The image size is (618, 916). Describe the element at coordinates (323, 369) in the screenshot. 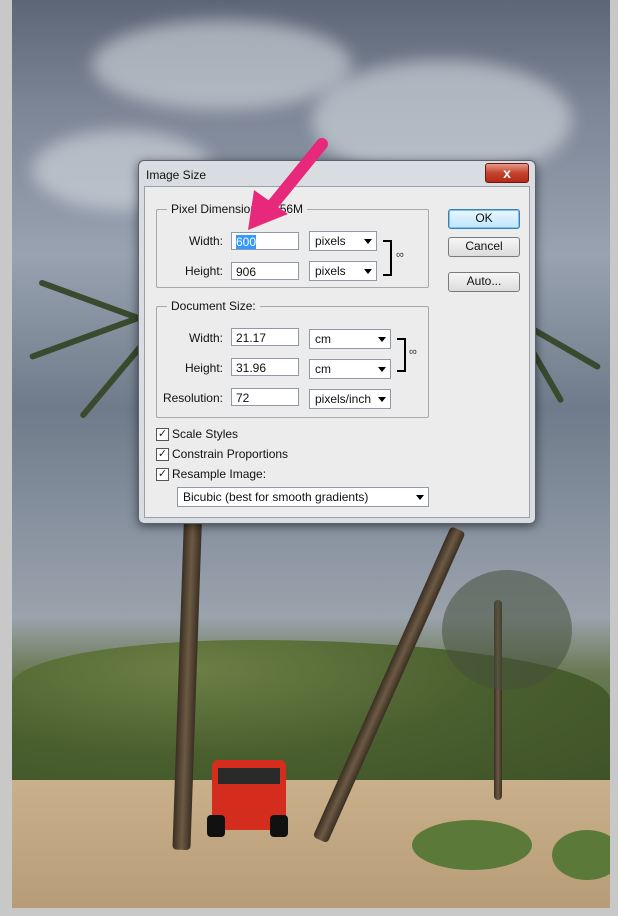

I see `doc-height-unit: cm` at that location.